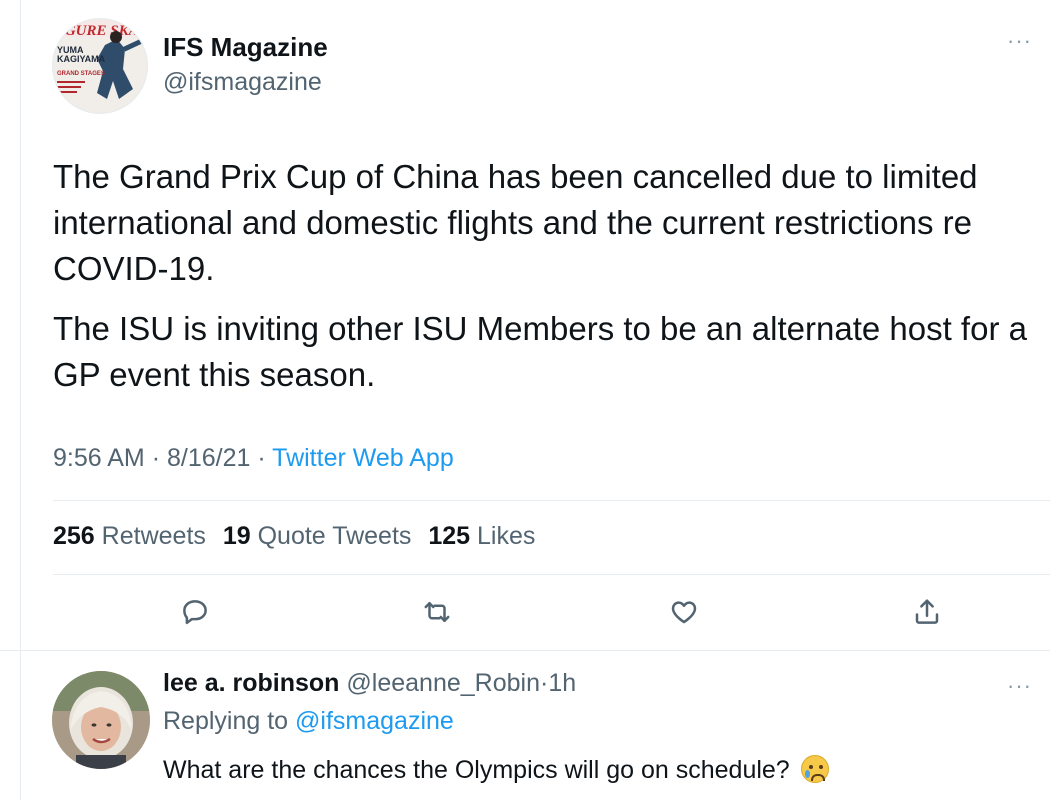 The image size is (1050, 800). Describe the element at coordinates (449, 536) in the screenshot. I see `likes-count: 125` at that location.